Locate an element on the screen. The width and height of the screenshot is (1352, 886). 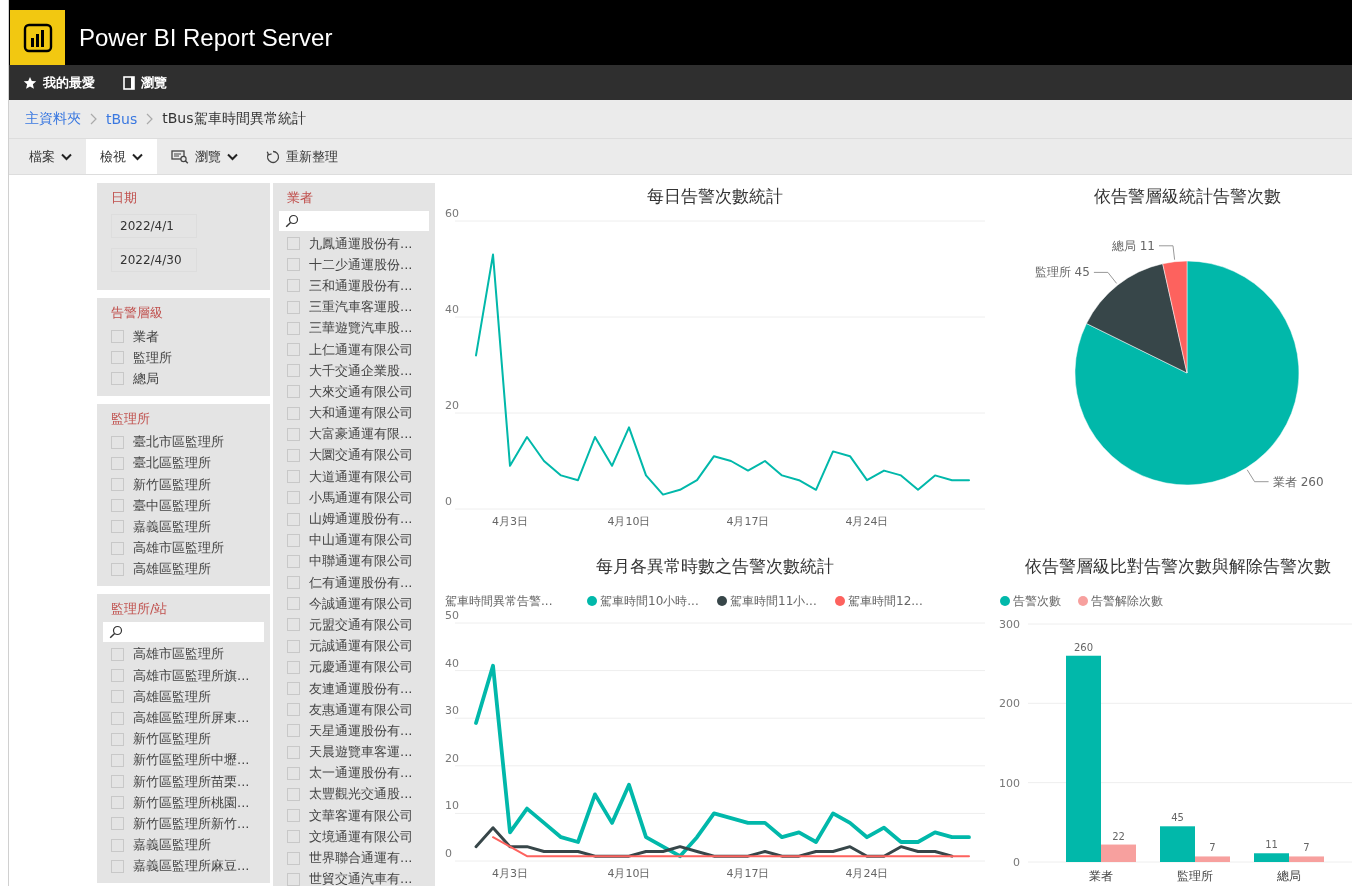
legend-label: 告警次數 is located at coordinates (1037, 601).